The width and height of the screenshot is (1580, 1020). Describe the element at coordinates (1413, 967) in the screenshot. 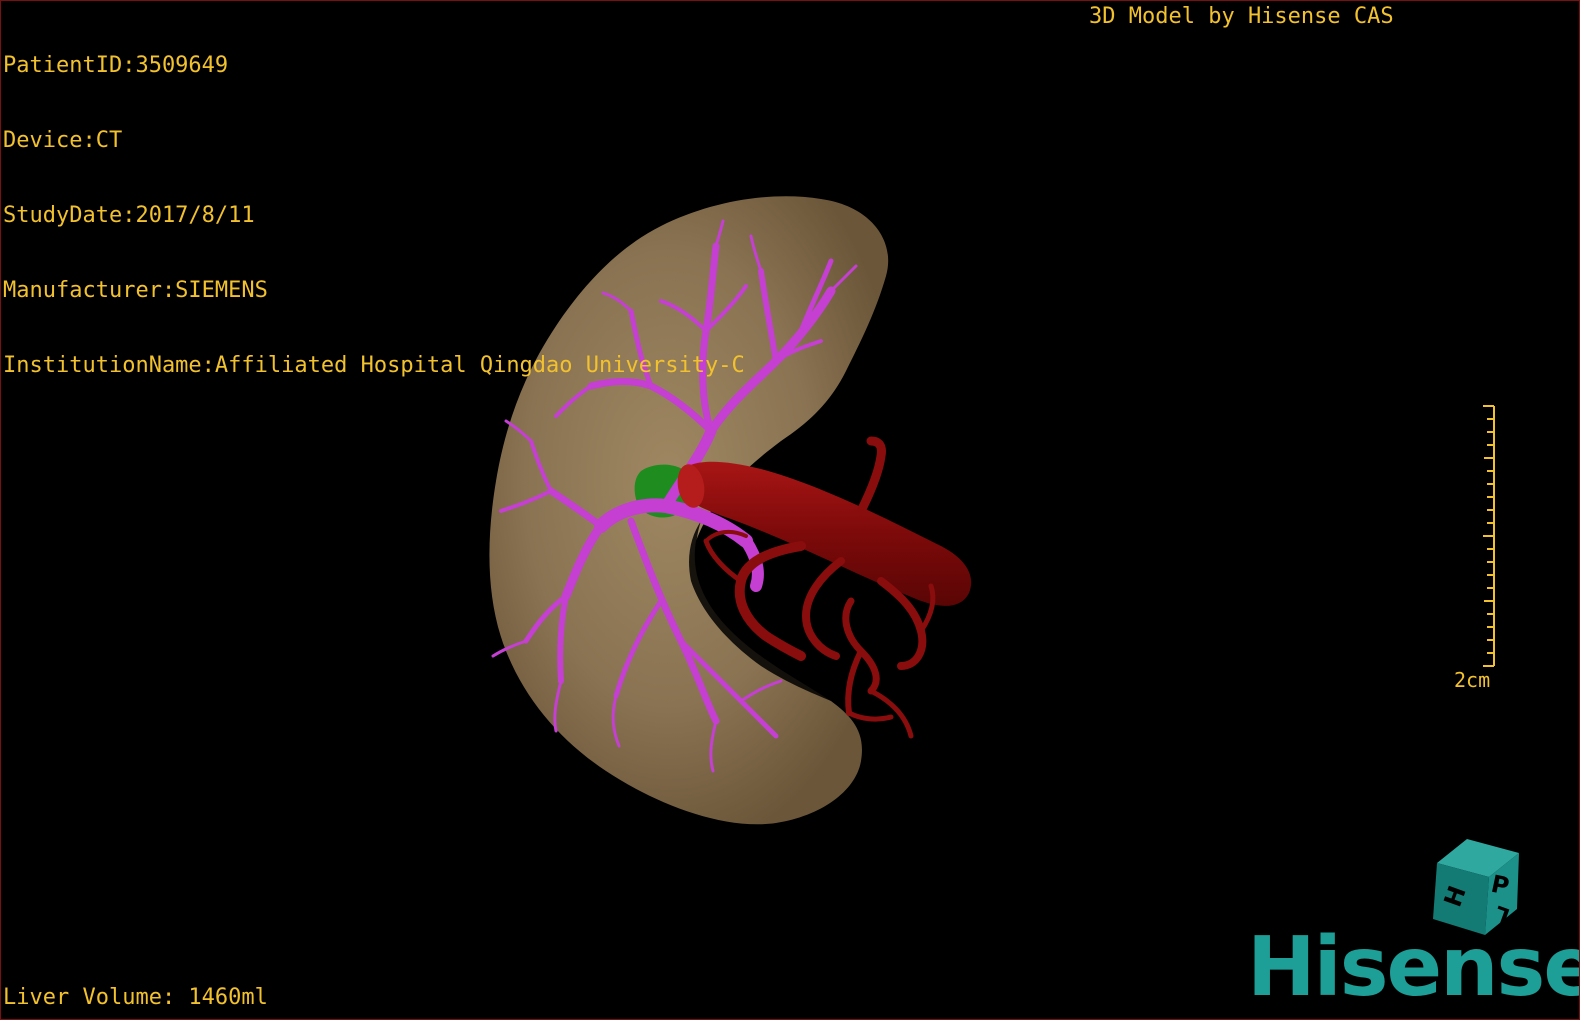

I see `hisense-logo: Hisense` at that location.